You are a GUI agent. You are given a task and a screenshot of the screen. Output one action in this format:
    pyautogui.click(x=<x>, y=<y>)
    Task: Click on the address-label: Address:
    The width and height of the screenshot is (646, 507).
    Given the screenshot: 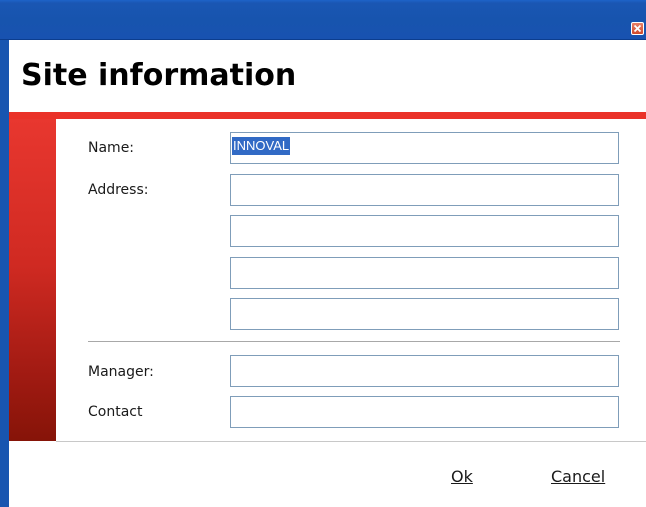 What is the action you would take?
    pyautogui.click(x=118, y=190)
    